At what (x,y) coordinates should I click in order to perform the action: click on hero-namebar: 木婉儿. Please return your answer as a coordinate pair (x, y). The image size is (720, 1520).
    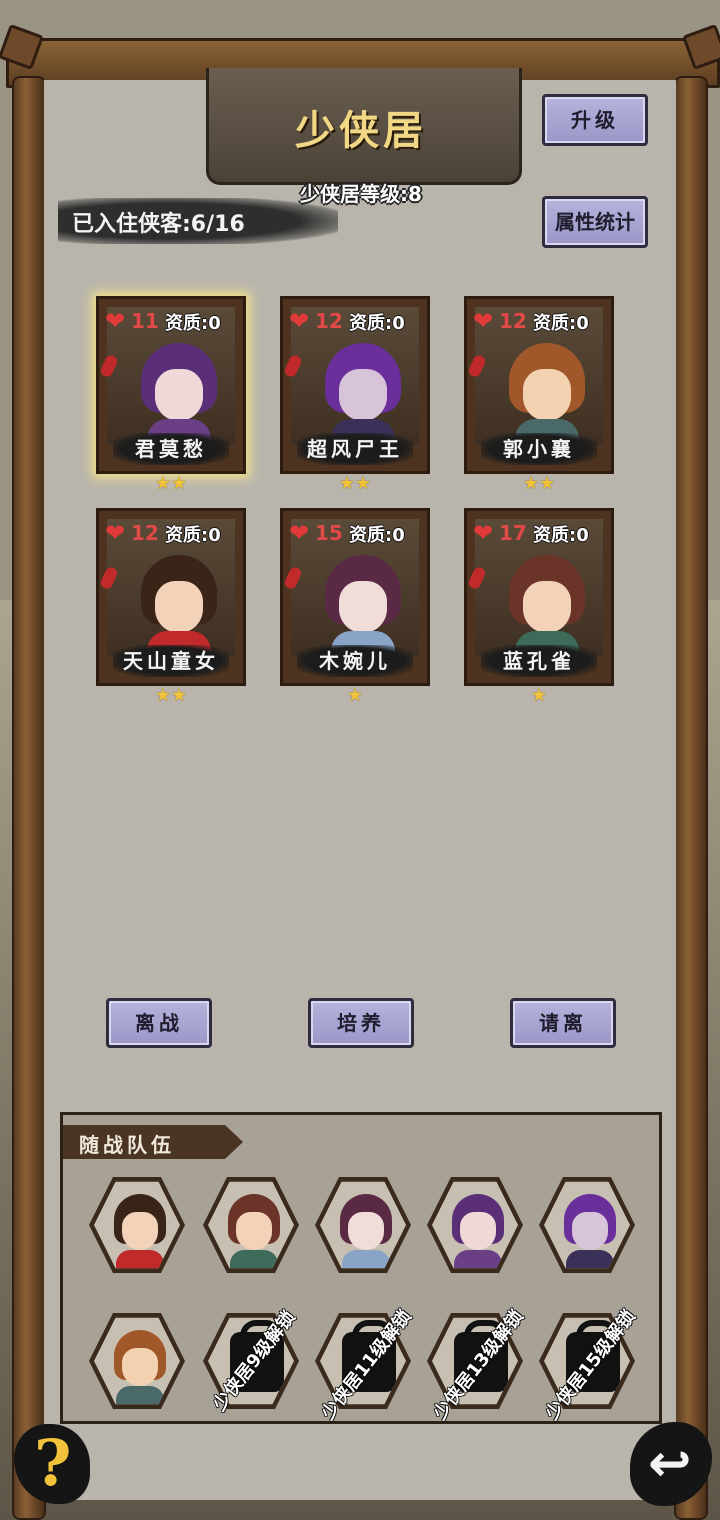
    Looking at the image, I should click on (355, 661).